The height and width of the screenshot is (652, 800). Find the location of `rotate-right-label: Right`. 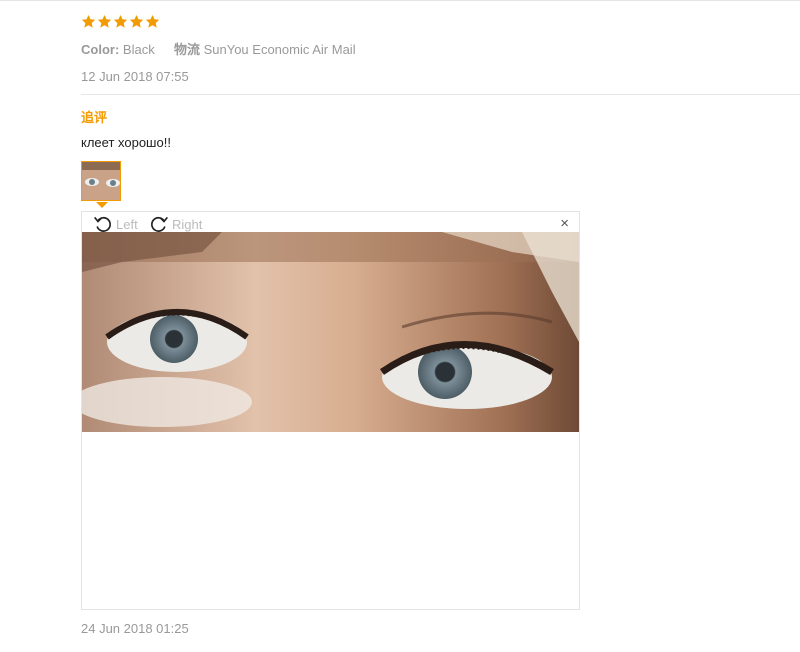

rotate-right-label: Right is located at coordinates (187, 224).